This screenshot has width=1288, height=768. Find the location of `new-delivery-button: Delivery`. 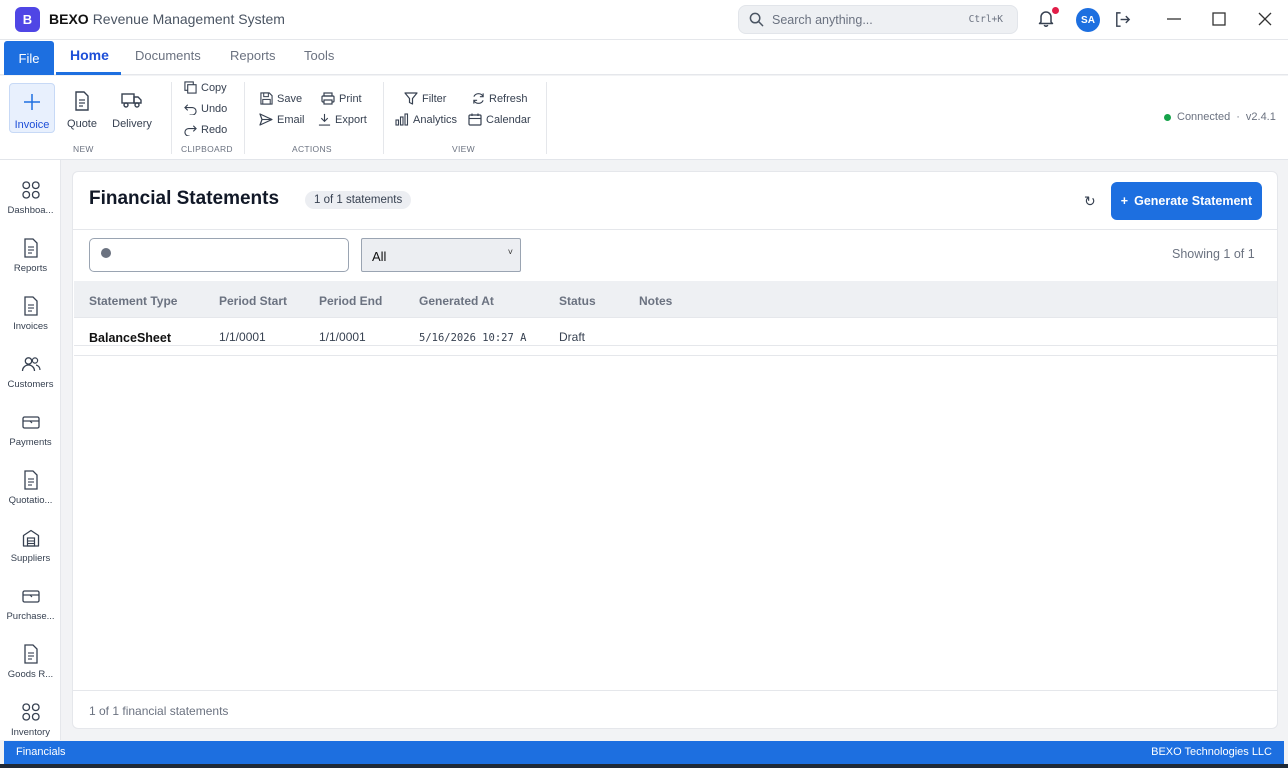

new-delivery-button: Delivery is located at coordinates (132, 108).